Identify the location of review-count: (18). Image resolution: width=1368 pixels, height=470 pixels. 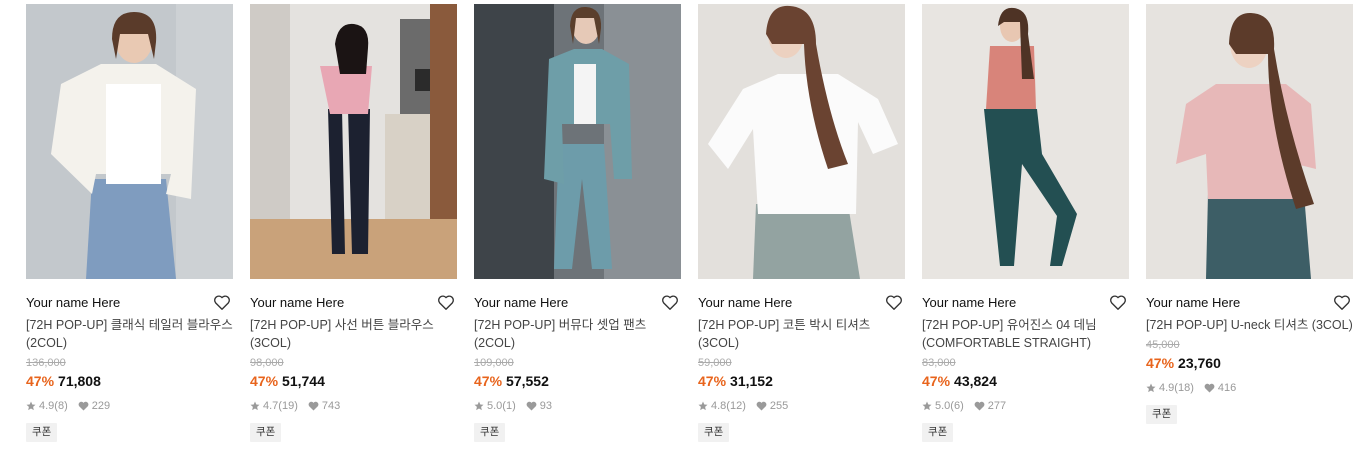
(1184, 388).